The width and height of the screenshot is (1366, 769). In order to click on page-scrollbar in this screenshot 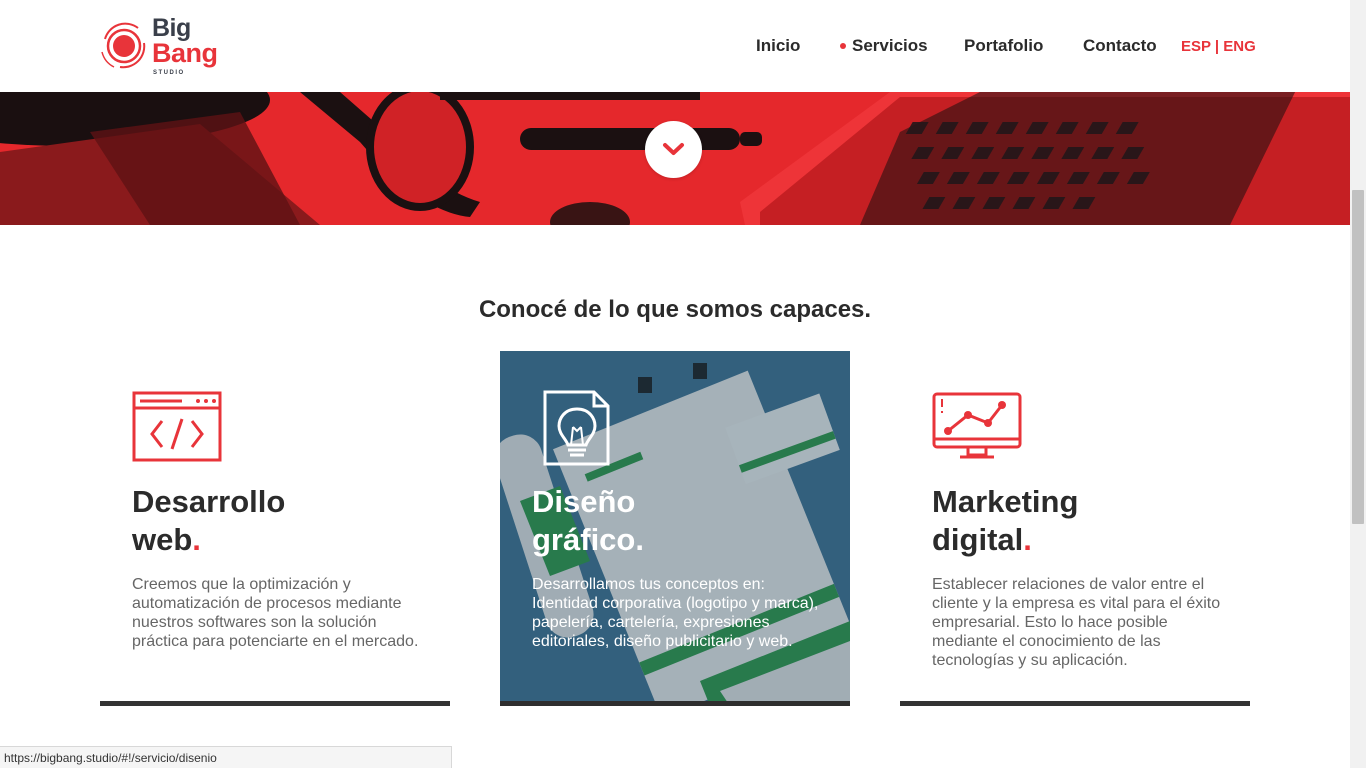, I will do `click(1358, 384)`.